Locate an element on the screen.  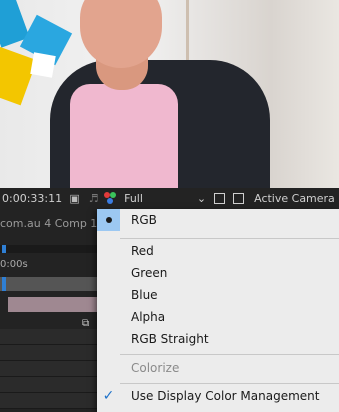
playhead-handle is located at coordinates (4, 284).